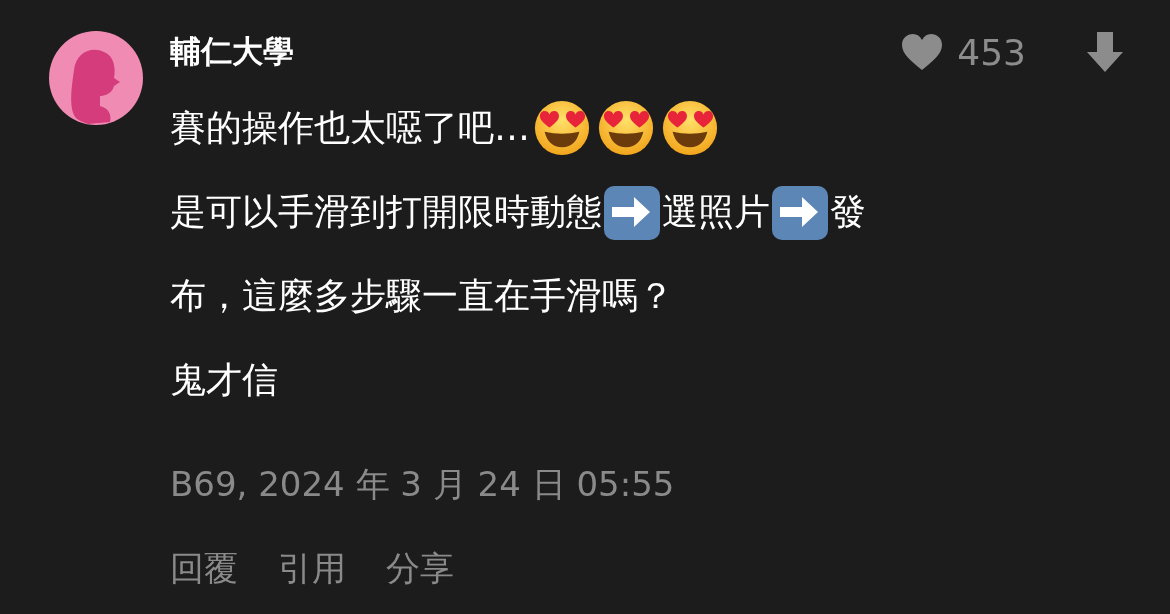 This screenshot has height=614, width=1170. Describe the element at coordinates (423, 484) in the screenshot. I see `post-meta: B69, 2024 年 3 月 24 日 05:55` at that location.